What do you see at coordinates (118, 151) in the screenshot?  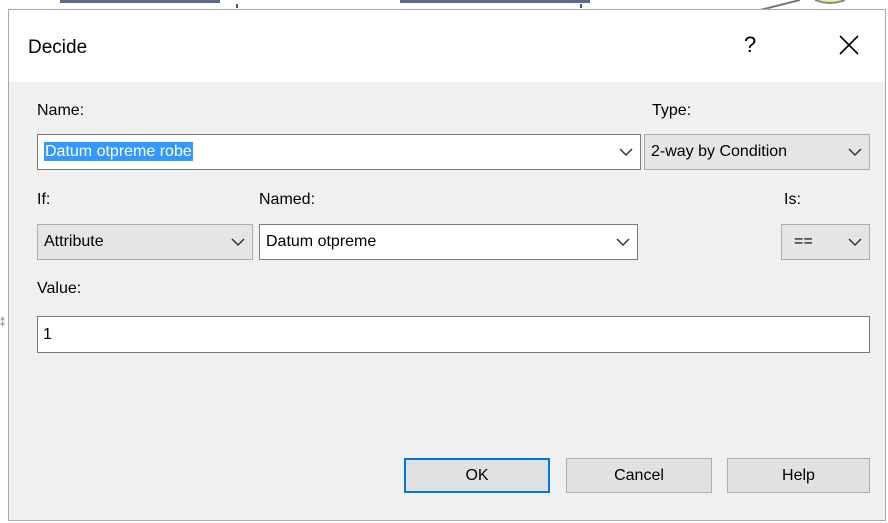 I see `name-value: Datum otpreme robe` at bounding box center [118, 151].